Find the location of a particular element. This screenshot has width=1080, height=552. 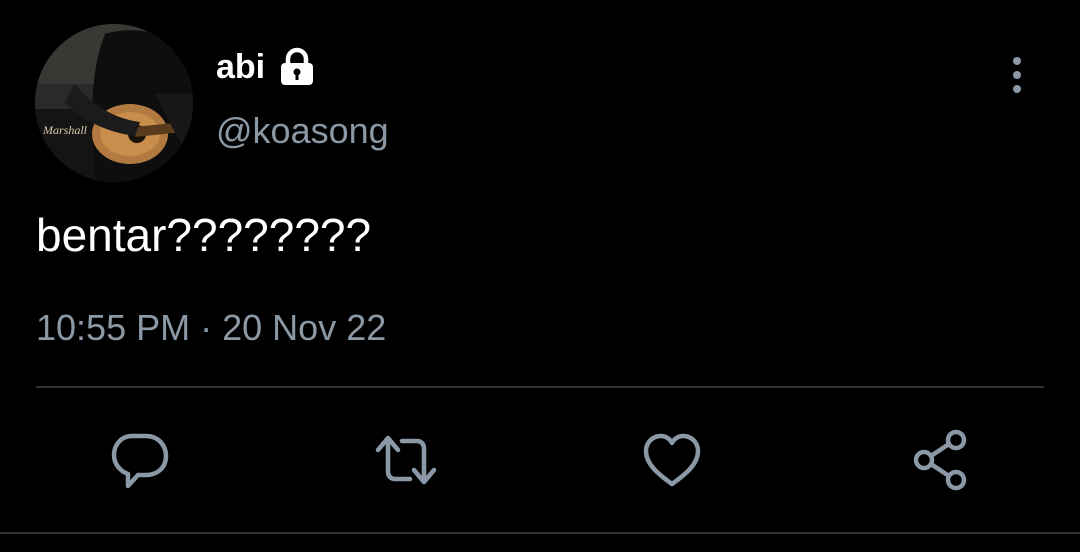

share-icon is located at coordinates (940, 460).